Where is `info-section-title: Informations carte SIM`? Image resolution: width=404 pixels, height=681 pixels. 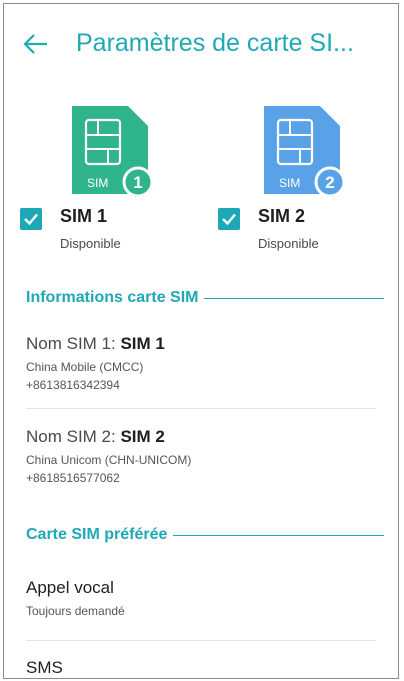
info-section-title: Informations carte SIM is located at coordinates (112, 297).